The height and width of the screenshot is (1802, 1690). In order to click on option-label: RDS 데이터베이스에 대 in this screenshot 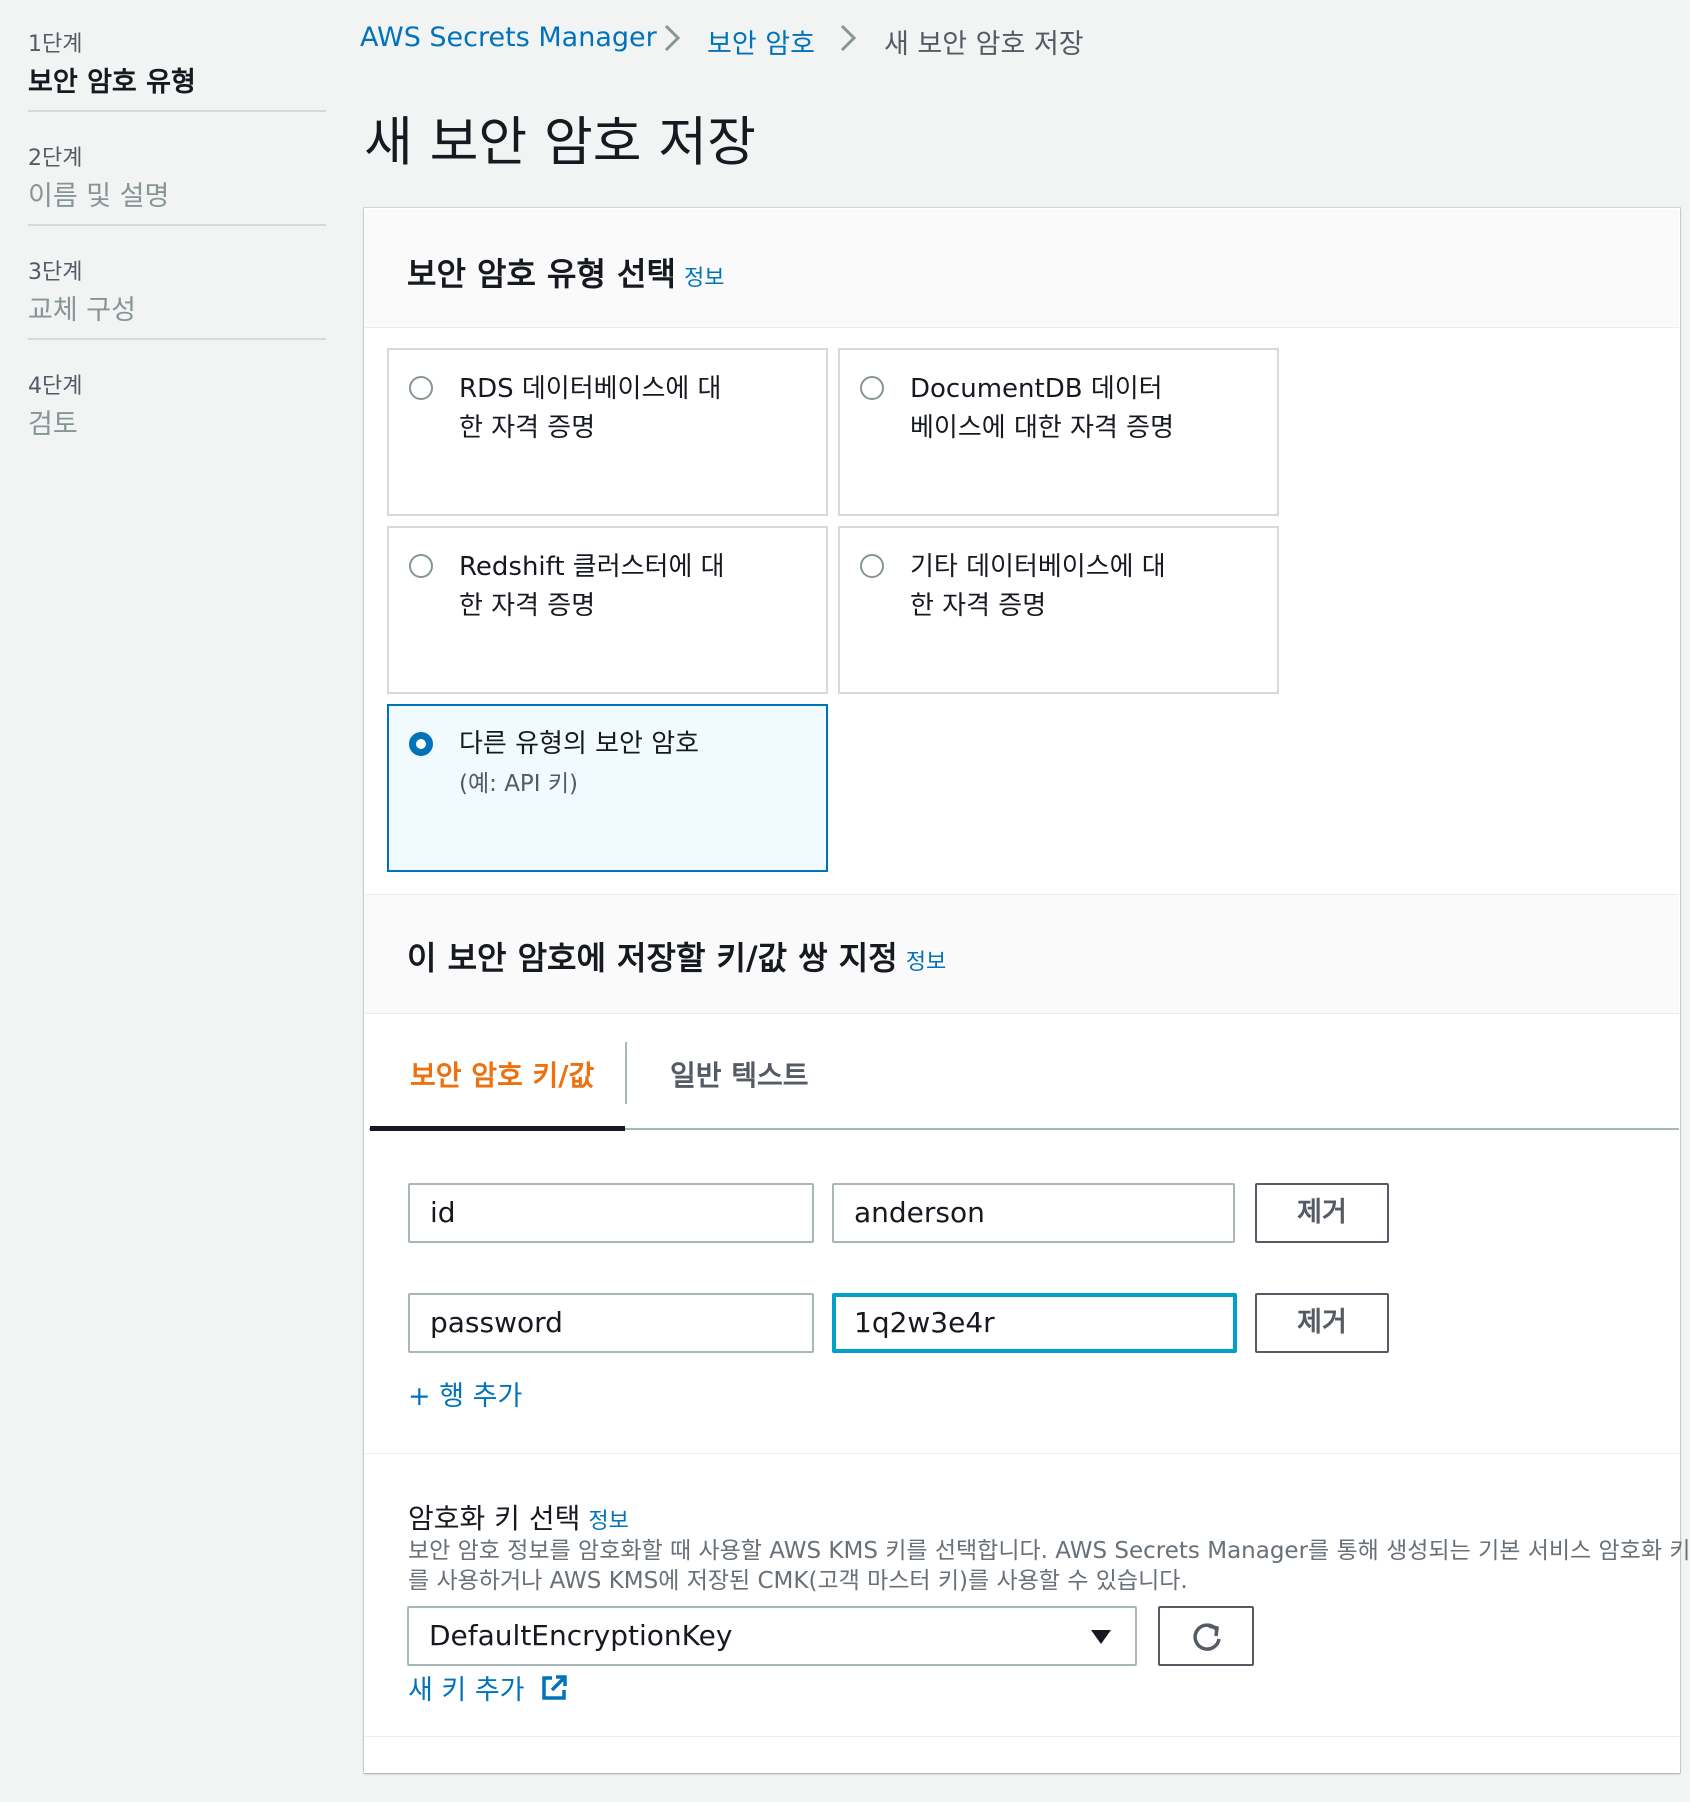, I will do `click(590, 389)`.